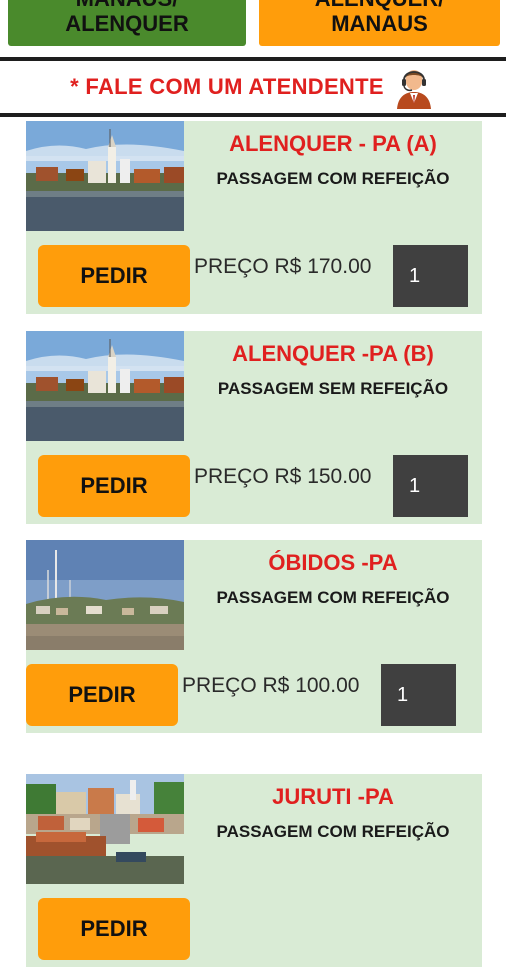 The width and height of the screenshot is (506, 967). Describe the element at coordinates (105, 829) in the screenshot. I see `juruti-photo` at that location.